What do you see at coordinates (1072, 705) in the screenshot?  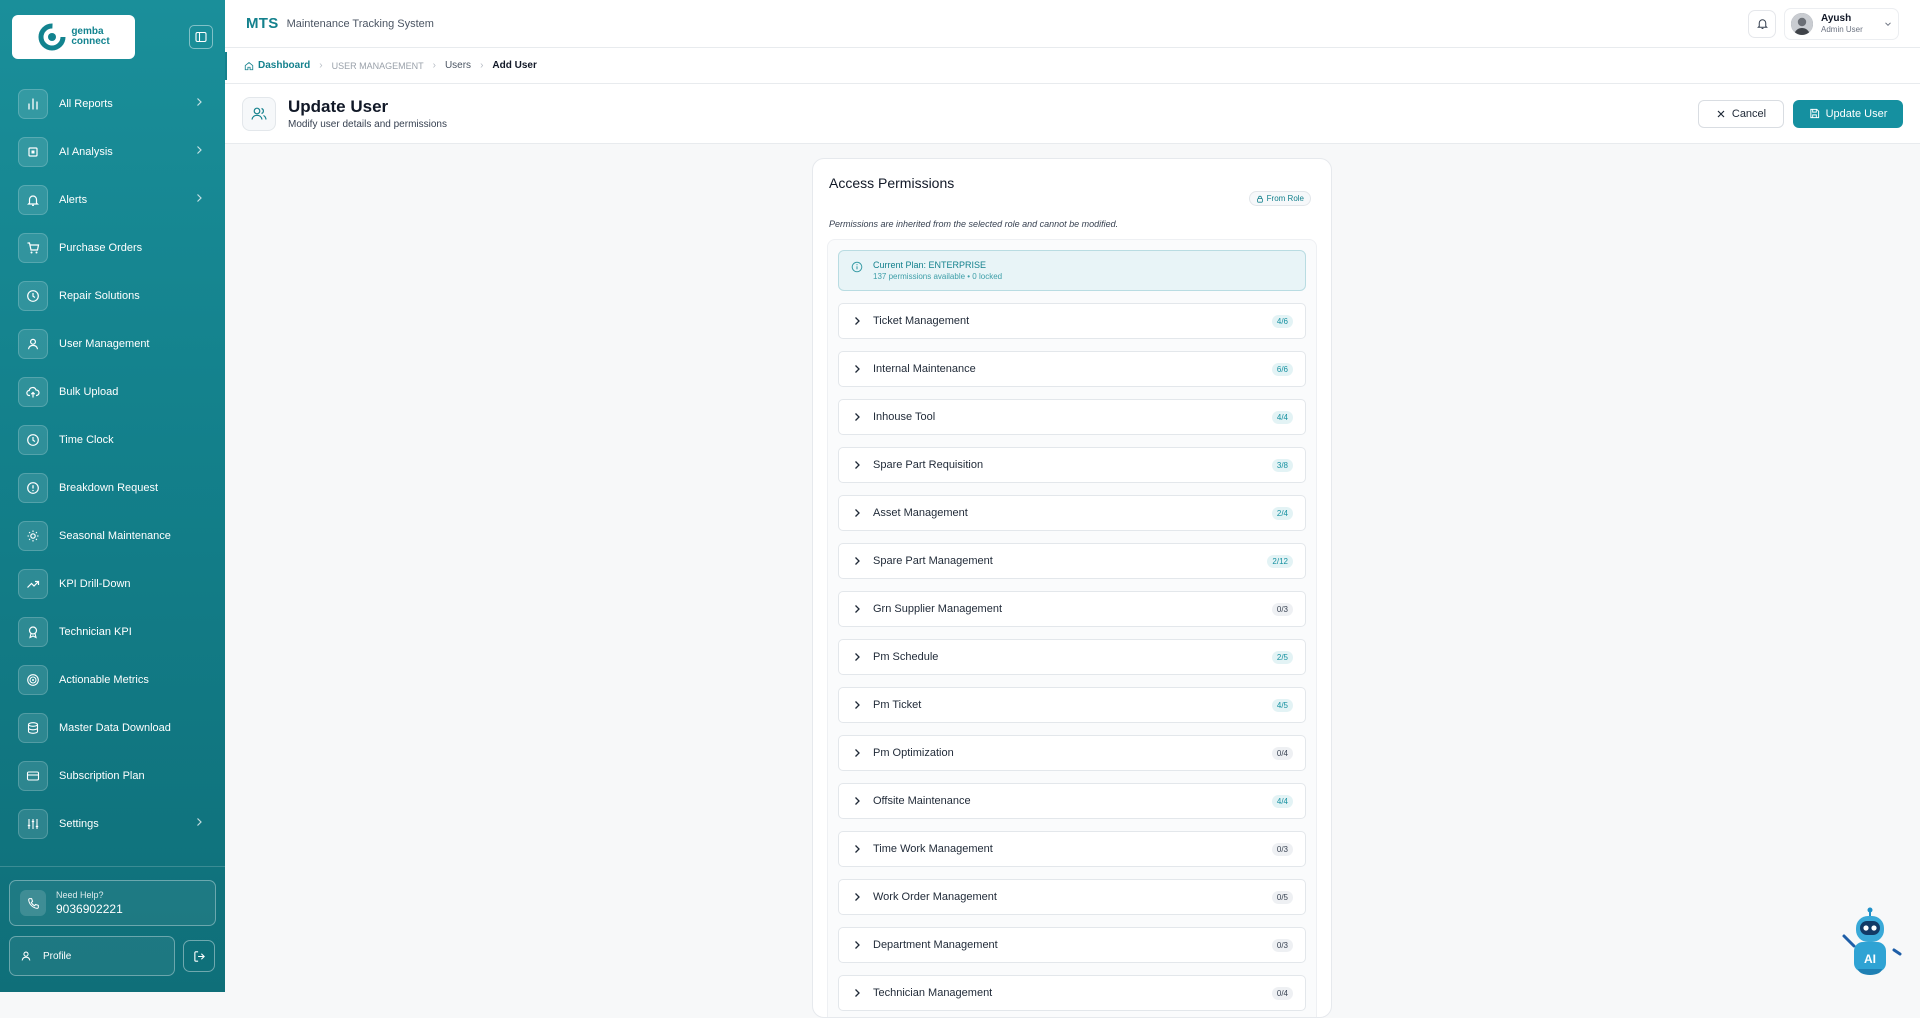 I see `permission-group-pm-ticket: Pm Ticket 4/5` at bounding box center [1072, 705].